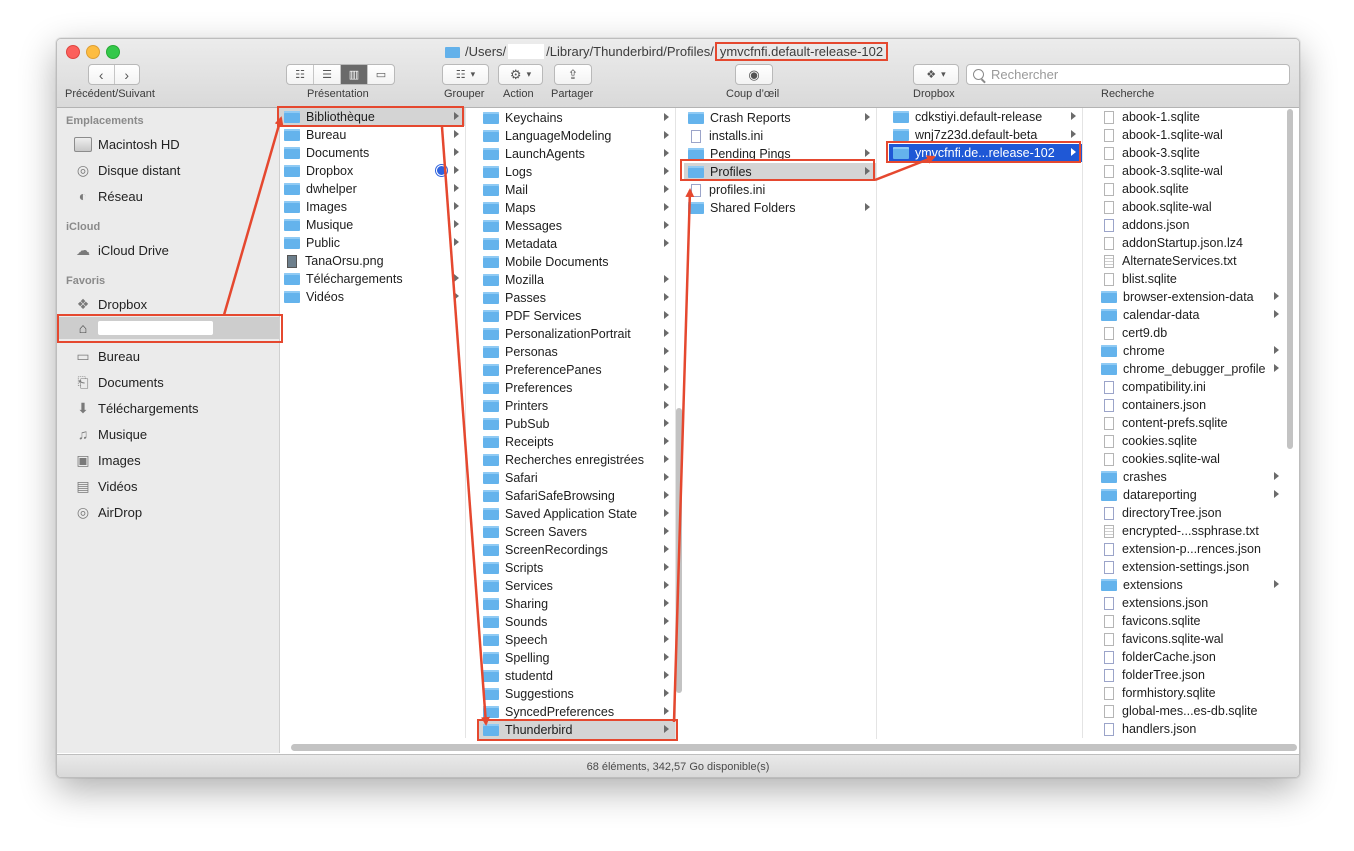 Image resolution: width=1354 pixels, height=851 pixels. Describe the element at coordinates (1191, 261) in the screenshot. I see `list-item: AlternateServices.txt` at that location.